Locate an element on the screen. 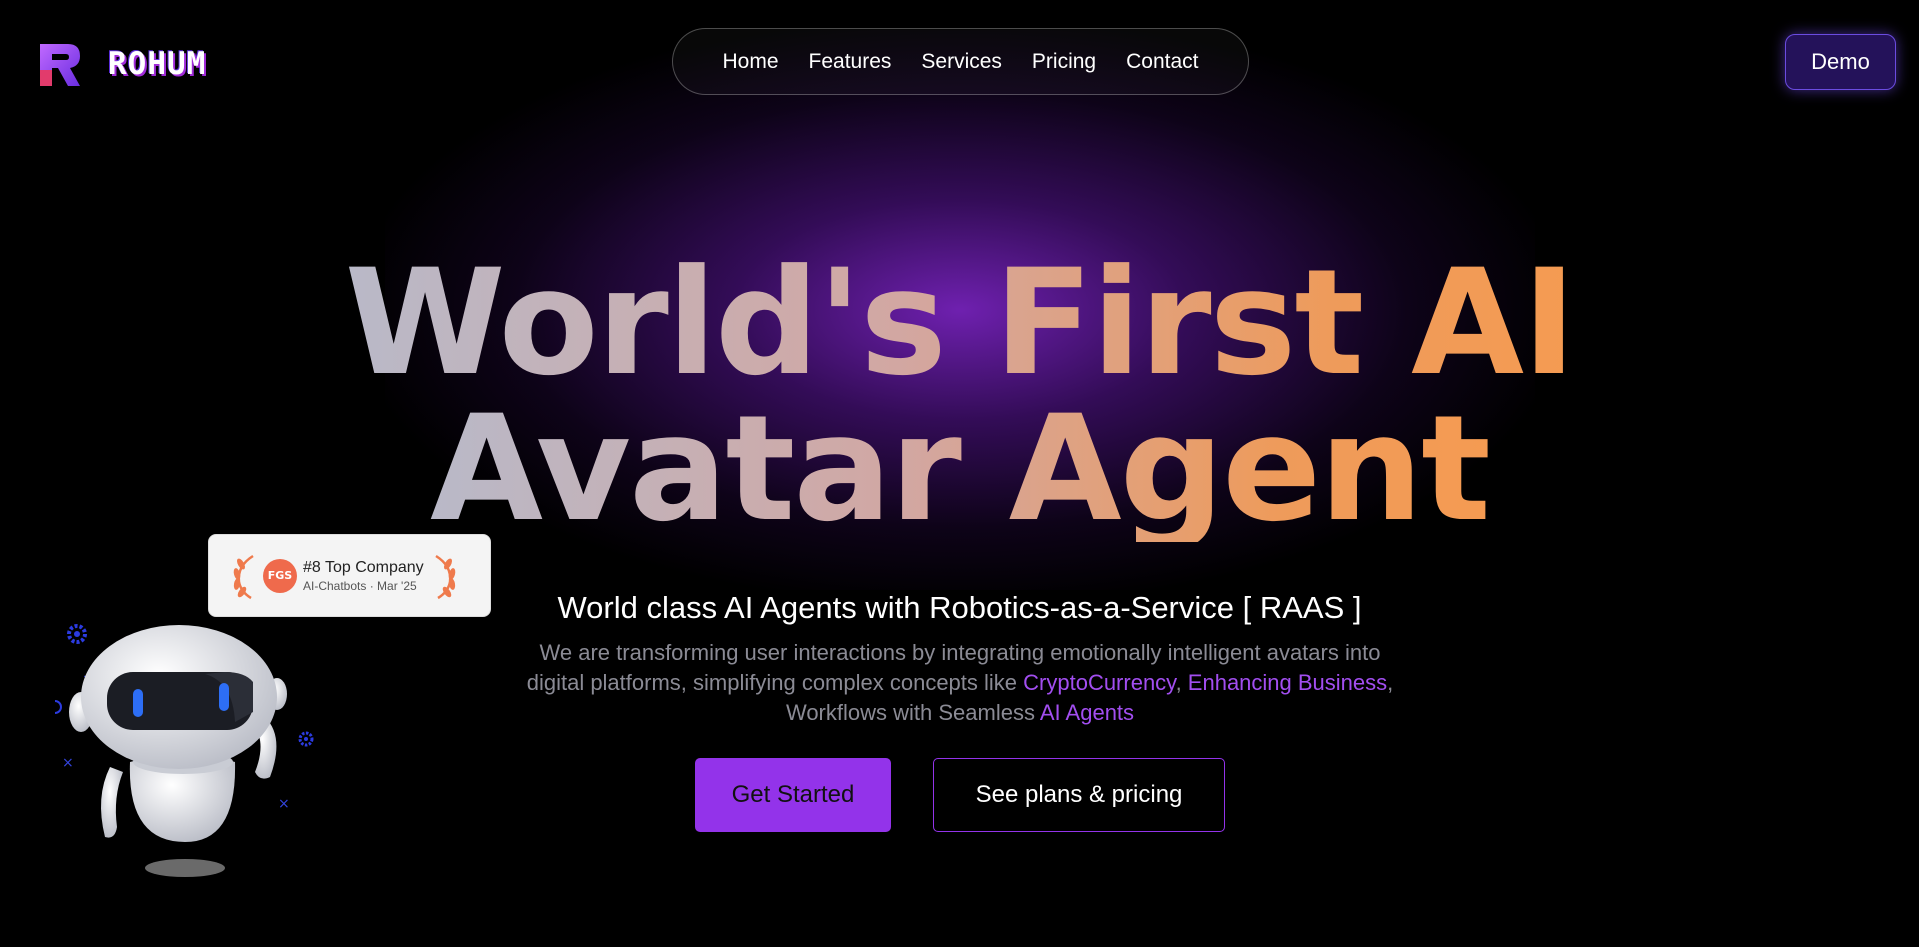 This screenshot has width=1919, height=947. nav-features: Features is located at coordinates (850, 62).